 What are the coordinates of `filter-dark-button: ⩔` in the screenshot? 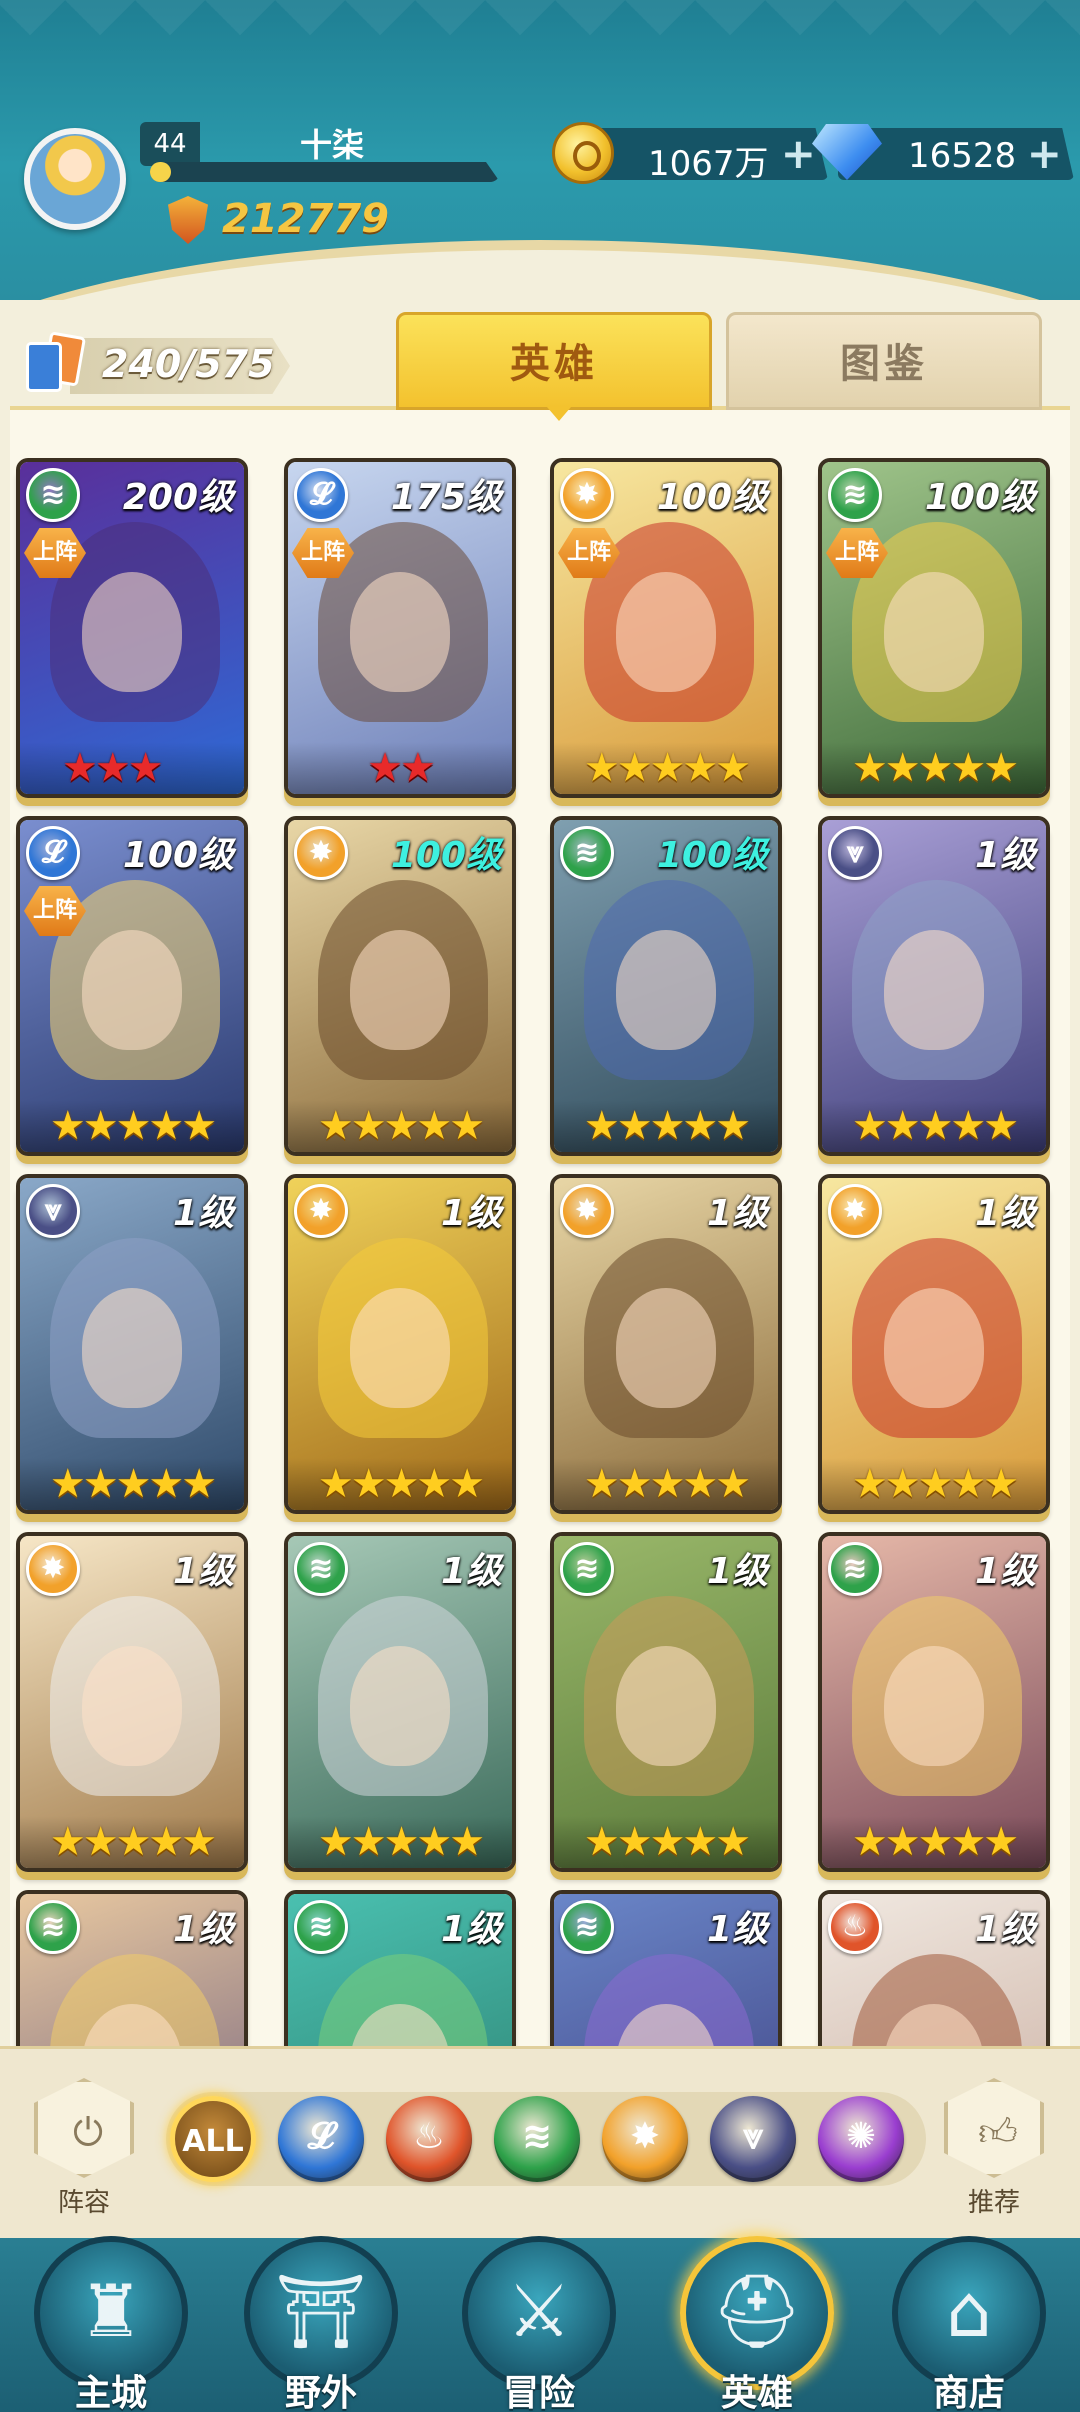 It's located at (753, 2139).